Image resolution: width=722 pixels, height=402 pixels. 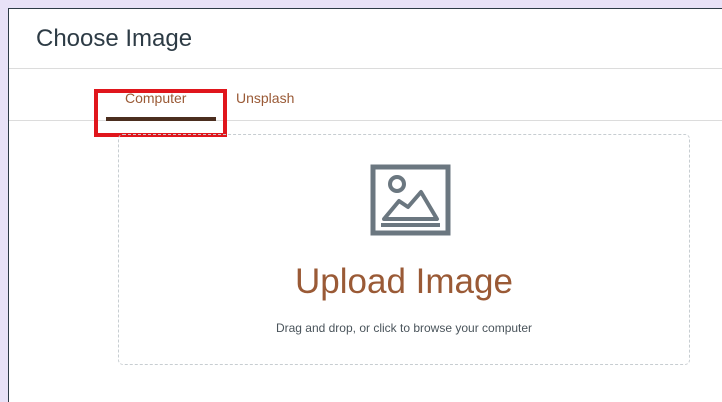 I want to click on upload-title: Upload Image, so click(x=404, y=281).